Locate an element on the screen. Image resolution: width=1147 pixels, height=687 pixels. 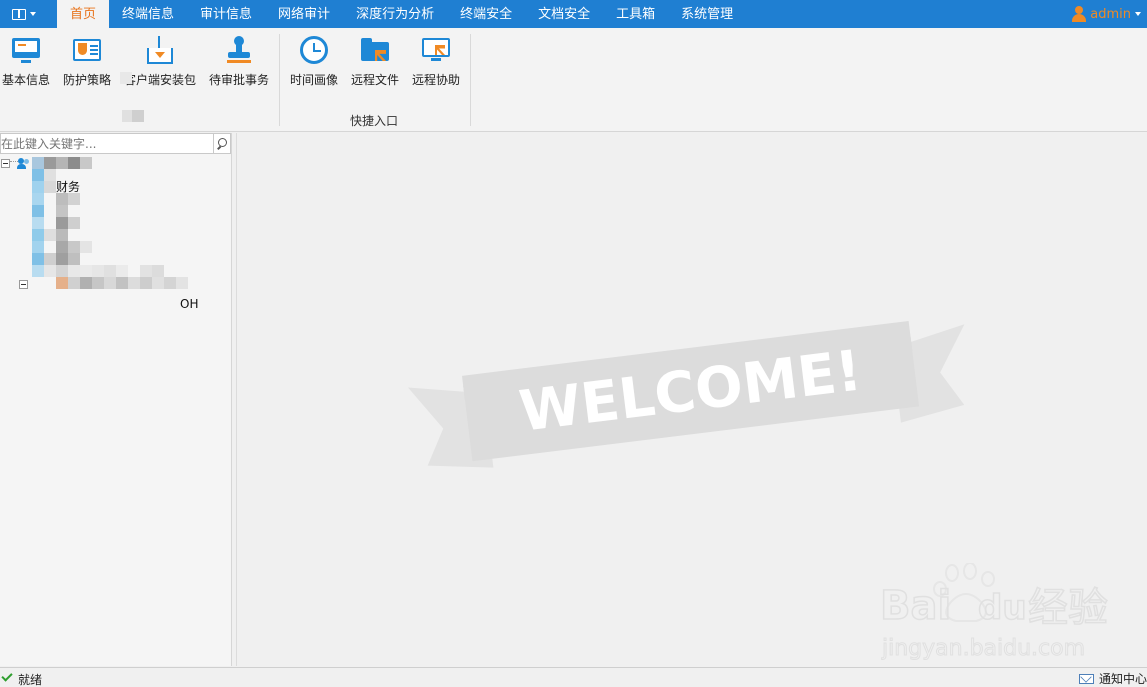
pending-approval-label: 待审批事务 is located at coordinates (238, 80).